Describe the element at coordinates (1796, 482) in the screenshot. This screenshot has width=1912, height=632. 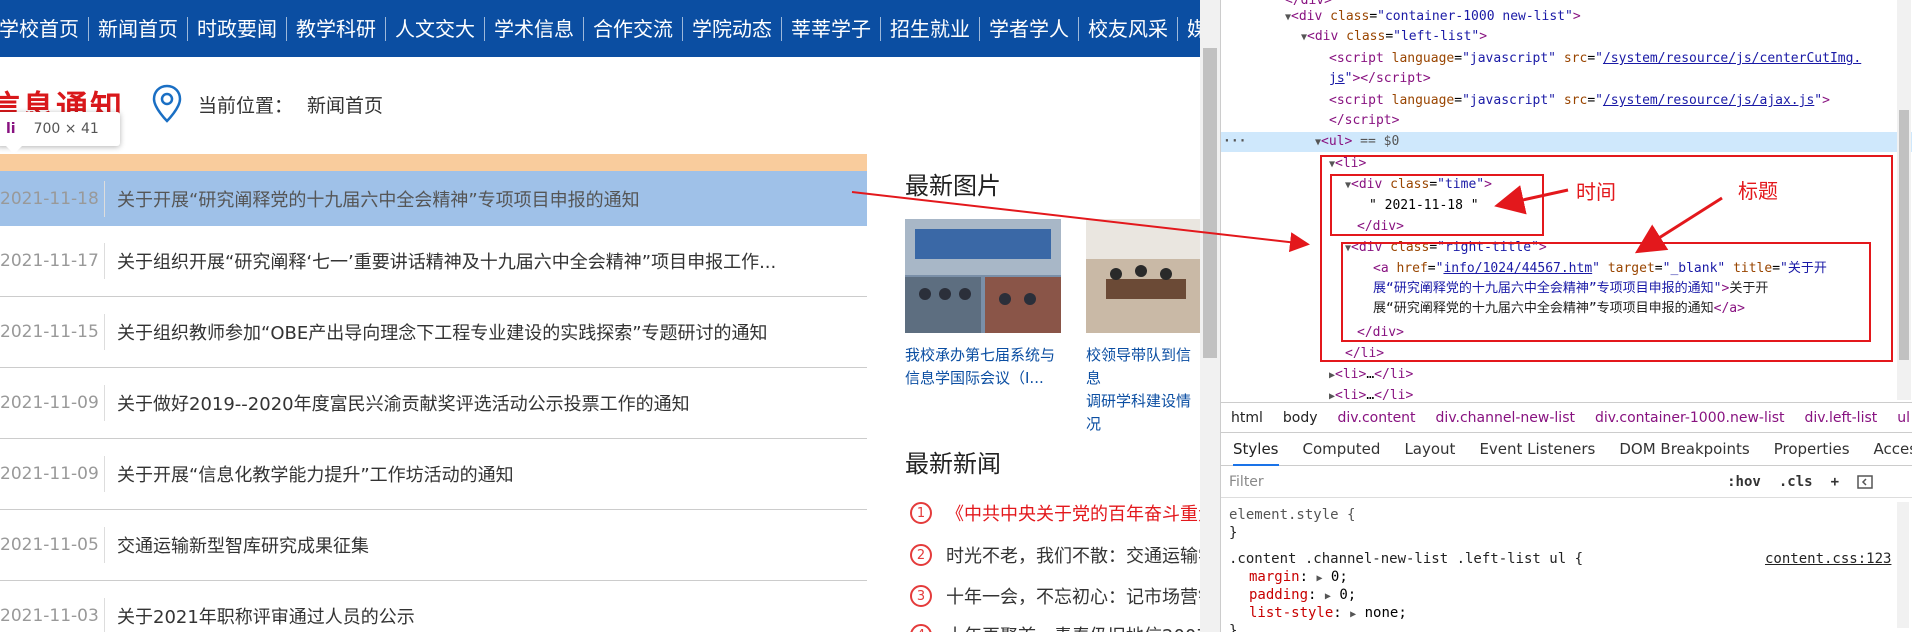
I see `class-toggle-button: .cls` at that location.